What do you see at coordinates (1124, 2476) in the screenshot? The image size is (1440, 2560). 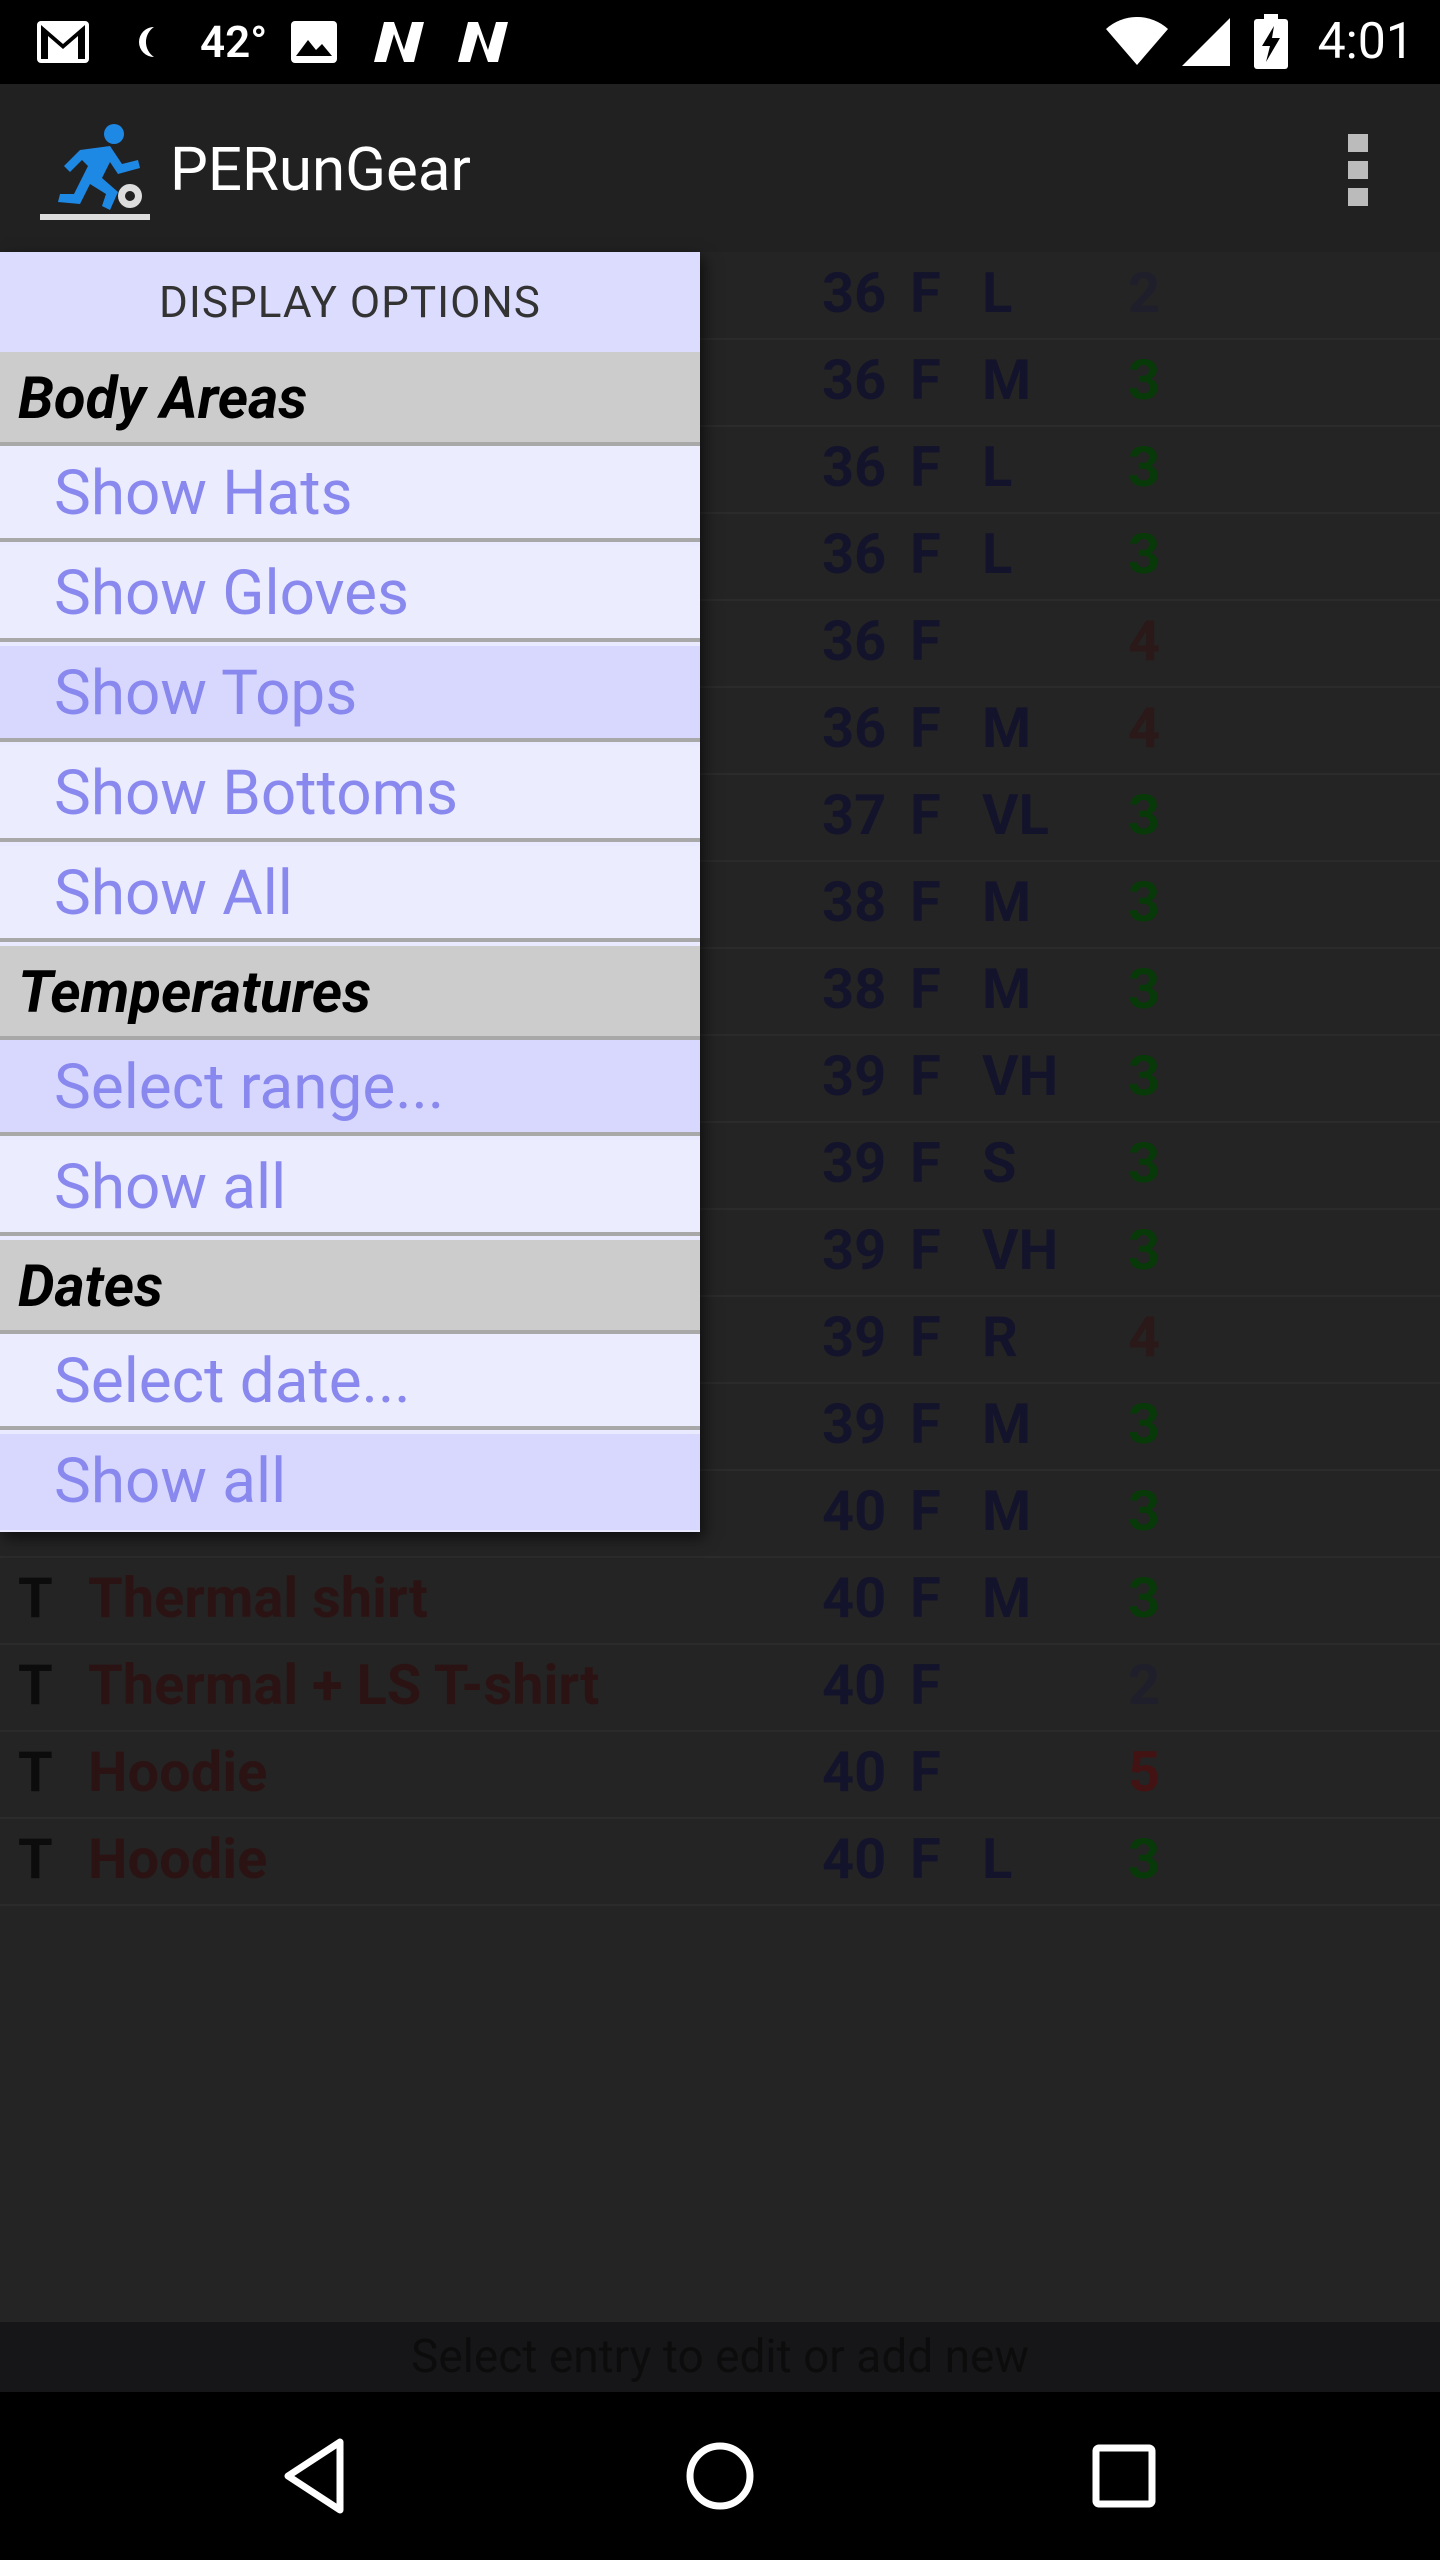 I see `recents-icon` at bounding box center [1124, 2476].